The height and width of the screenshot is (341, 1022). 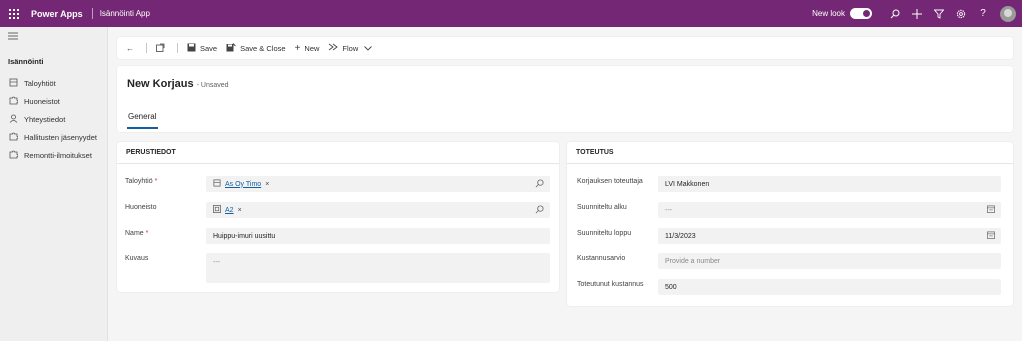 I want to click on suunniteltu-alku-value: ---, so click(x=668, y=210).